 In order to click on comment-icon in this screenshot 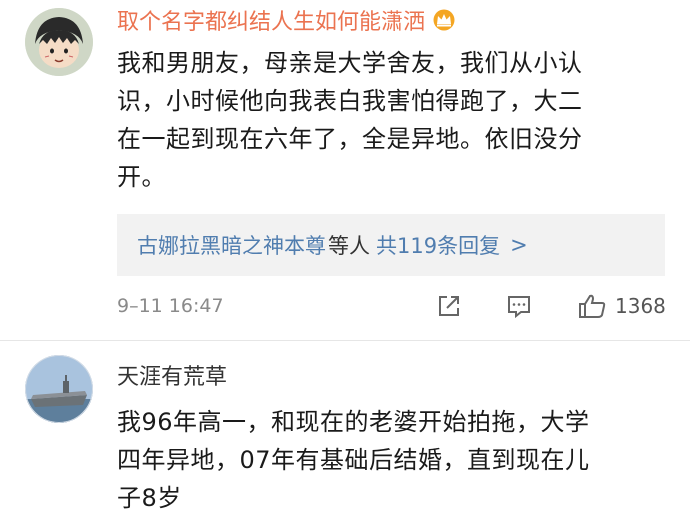, I will do `click(519, 307)`.